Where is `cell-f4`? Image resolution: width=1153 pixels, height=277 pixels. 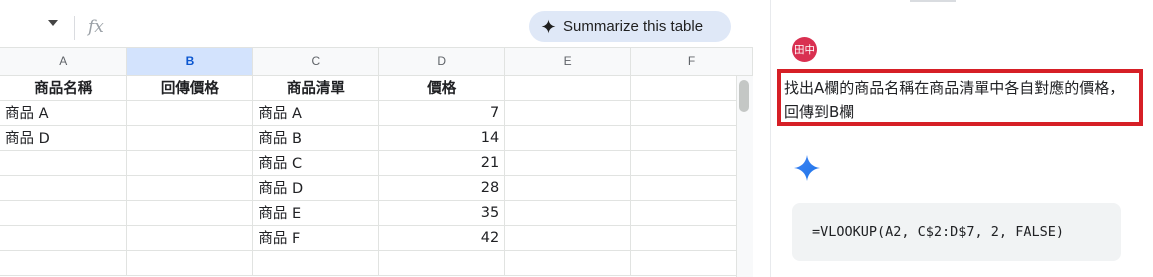
cell-f4 is located at coordinates (691, 163).